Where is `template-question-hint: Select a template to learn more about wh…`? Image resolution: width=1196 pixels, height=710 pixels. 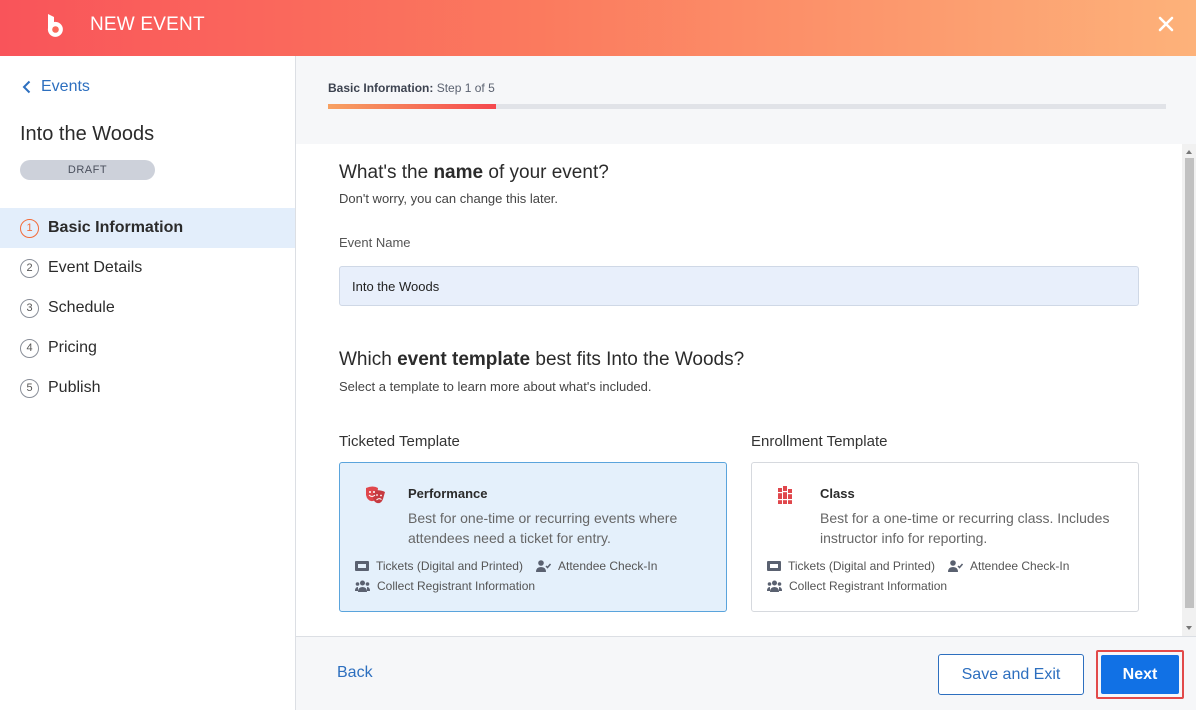
template-question-hint: Select a template to learn more about wh… is located at coordinates (495, 386).